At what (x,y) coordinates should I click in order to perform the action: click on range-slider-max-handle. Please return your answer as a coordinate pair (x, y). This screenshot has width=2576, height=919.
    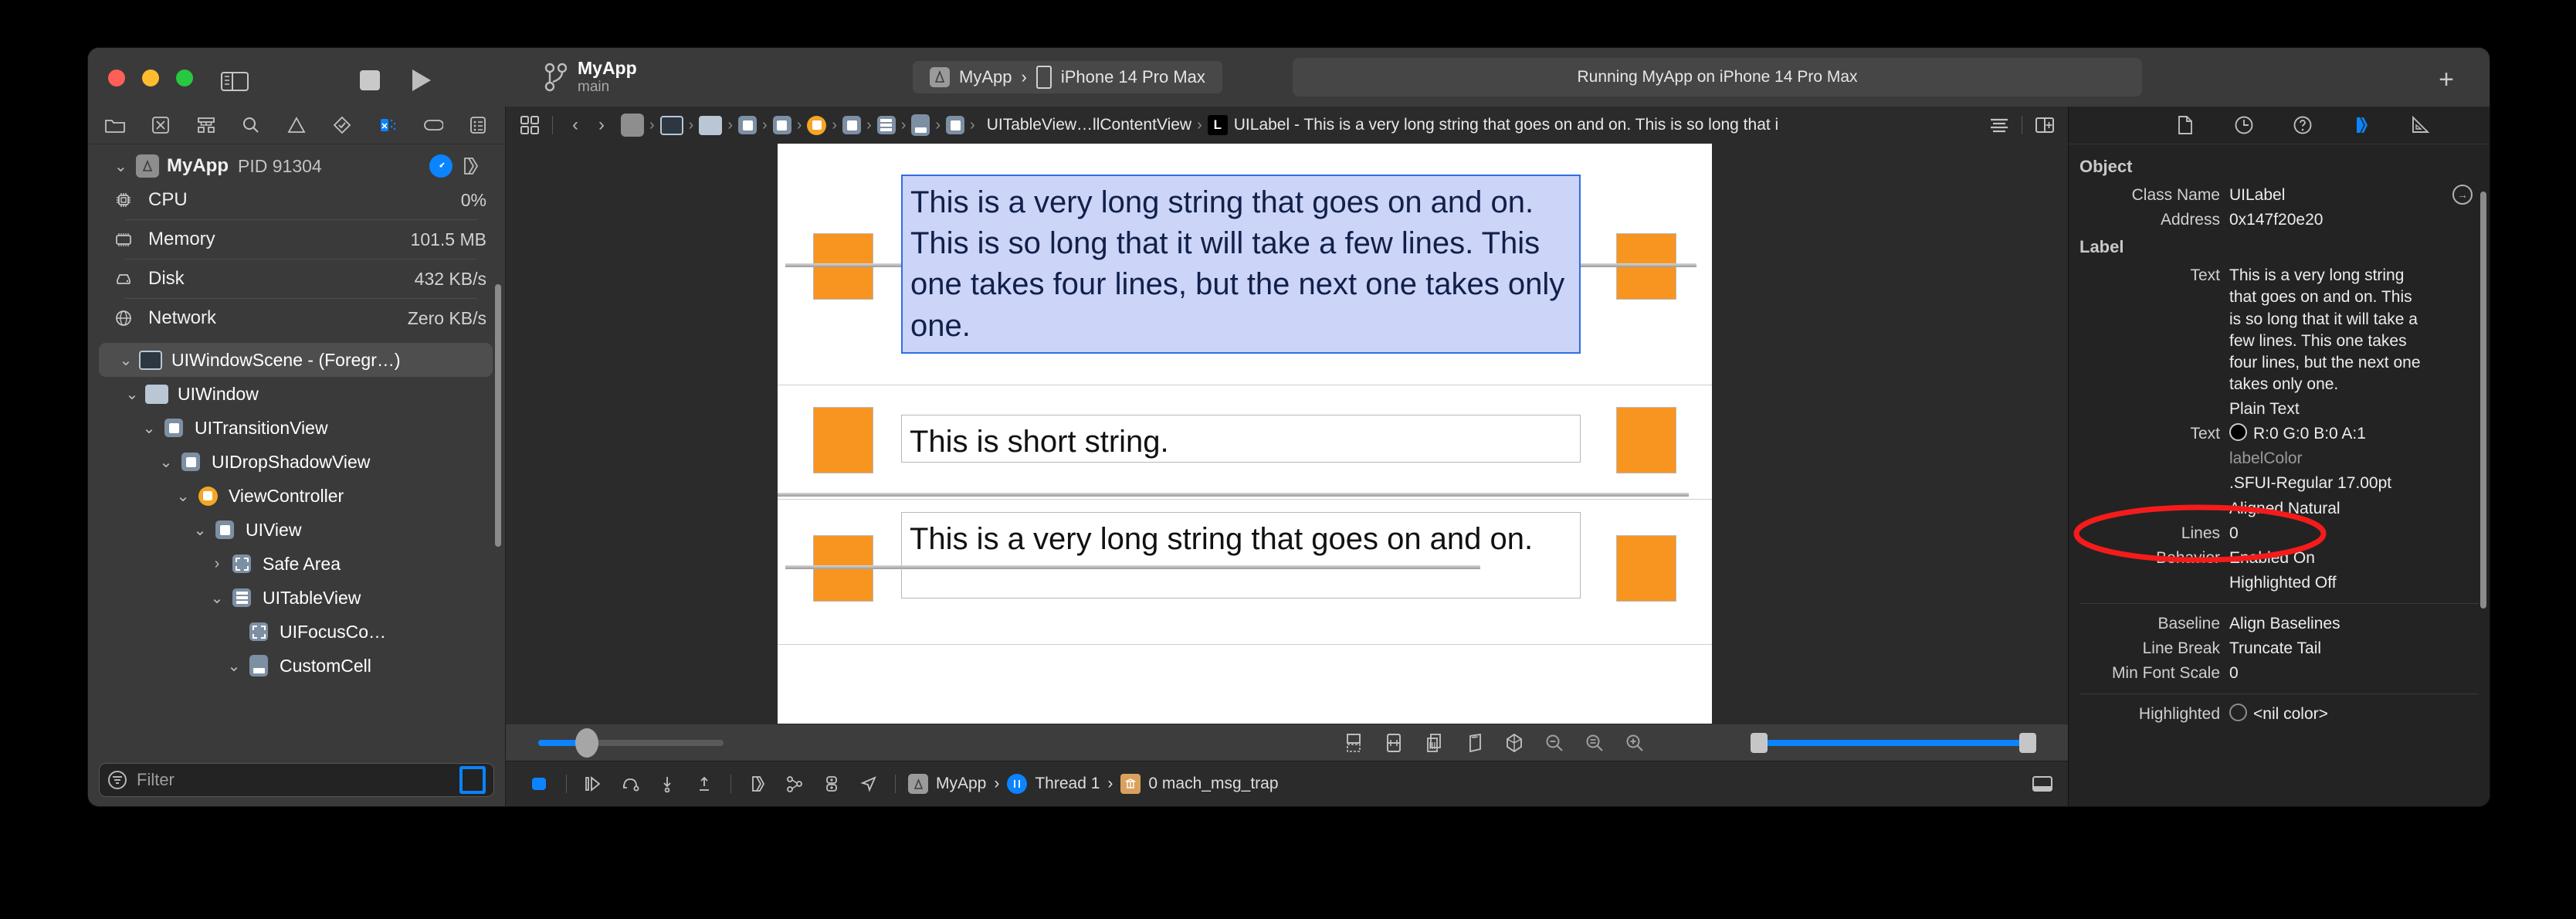
    Looking at the image, I should click on (2027, 743).